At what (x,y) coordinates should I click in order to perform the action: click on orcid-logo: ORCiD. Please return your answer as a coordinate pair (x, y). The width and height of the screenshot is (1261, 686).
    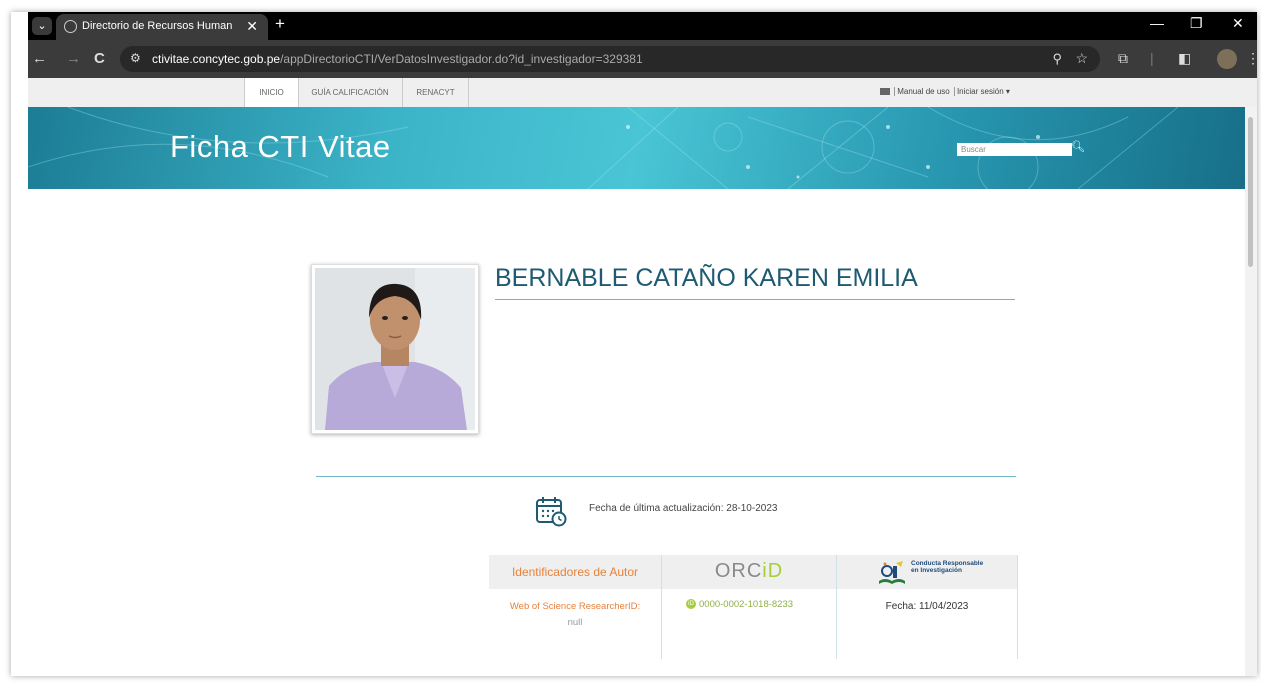
    Looking at the image, I should click on (749, 571).